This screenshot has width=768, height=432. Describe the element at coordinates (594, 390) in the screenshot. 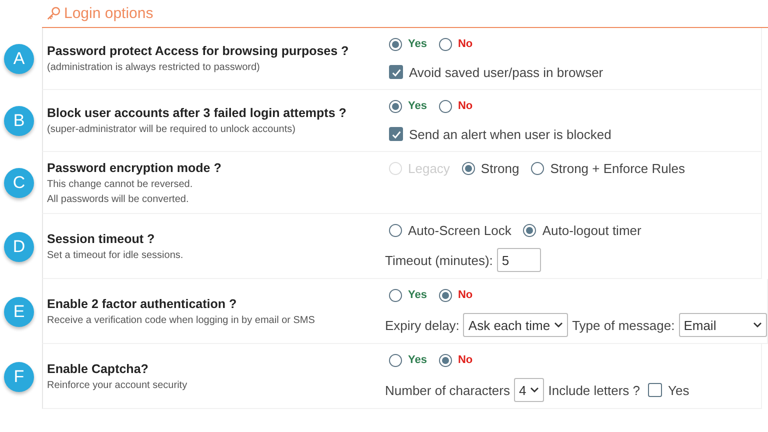

I see `field-label: Include letters ?` at that location.